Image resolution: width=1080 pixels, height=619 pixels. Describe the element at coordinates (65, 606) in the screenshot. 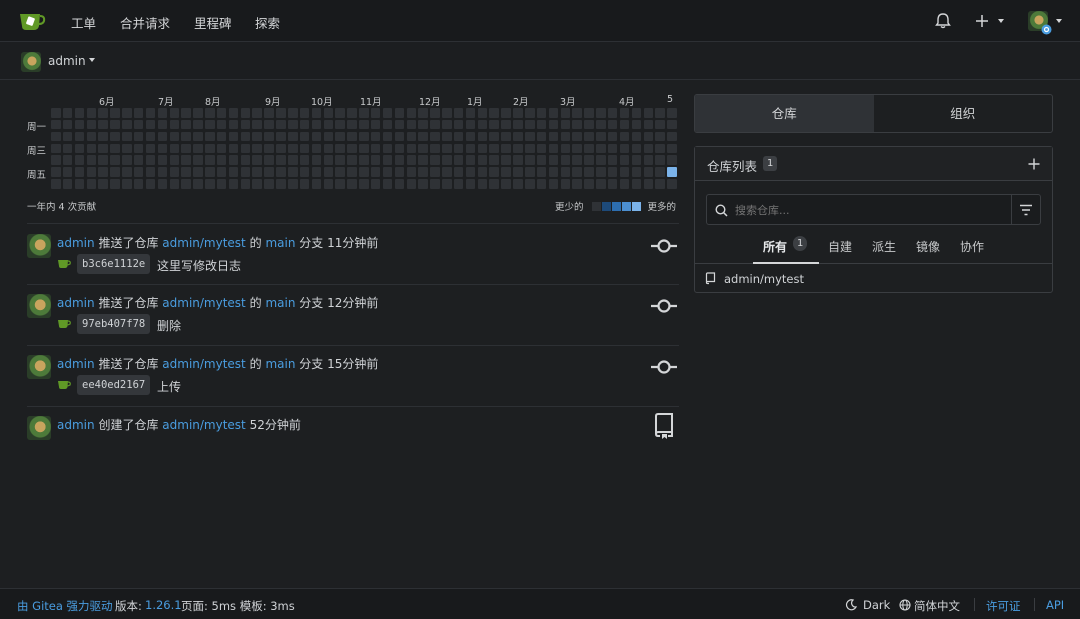

I see `footer-powered-link: 由 Gitea 强力驱动` at that location.